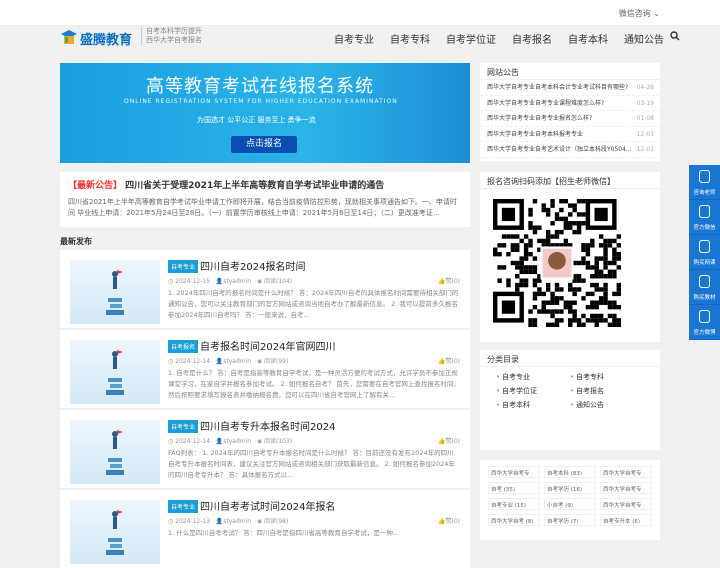 This screenshot has width=720, height=568. Describe the element at coordinates (514, 504) in the screenshot. I see `tag-item: 自考专业 (15)` at that location.